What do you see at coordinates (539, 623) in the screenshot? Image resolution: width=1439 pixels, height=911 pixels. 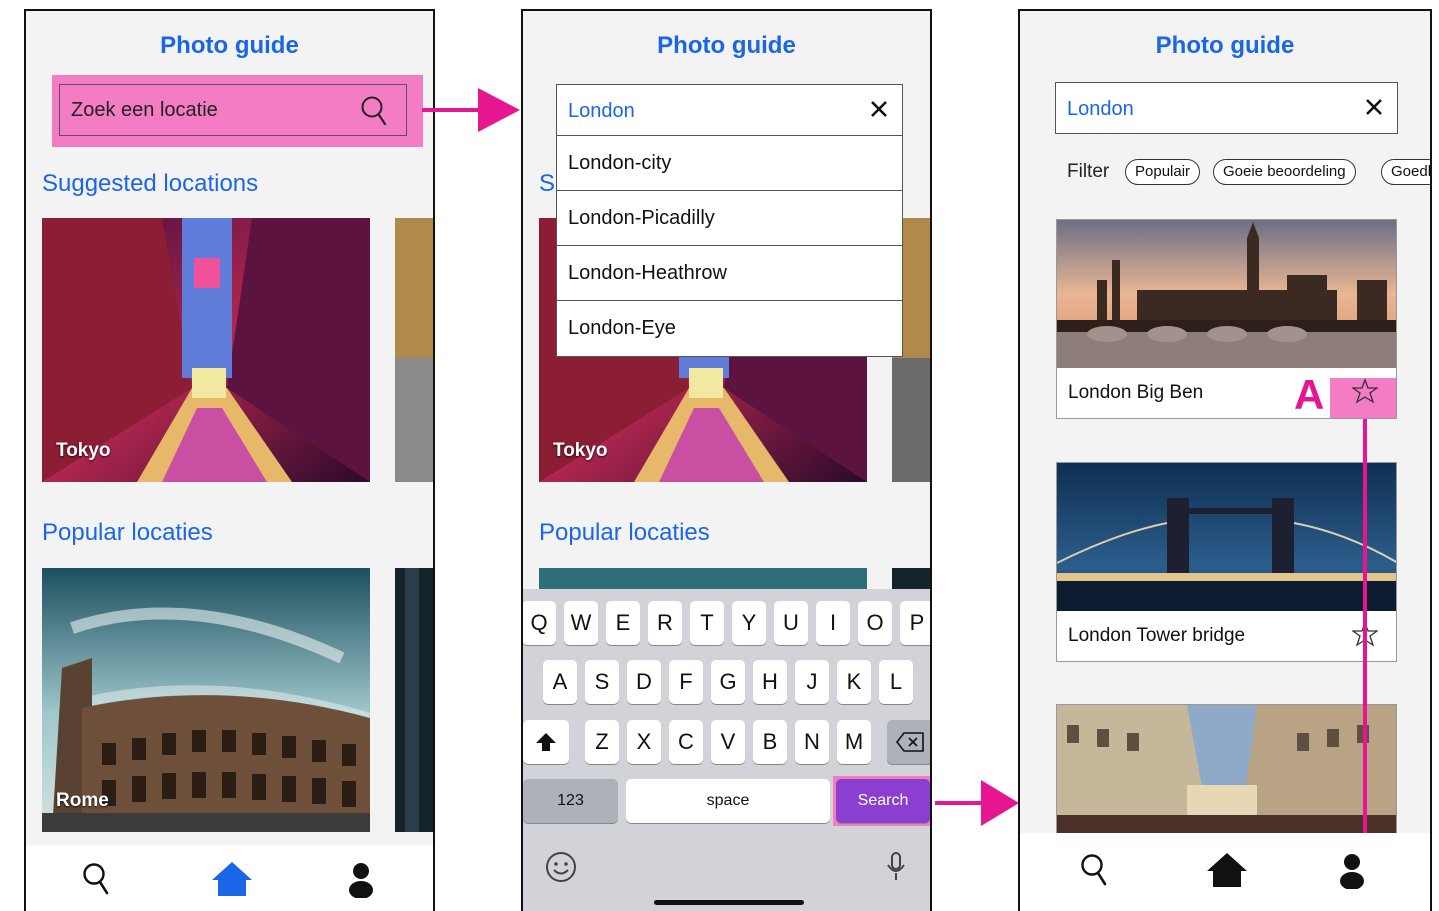 I see `key: Q` at bounding box center [539, 623].